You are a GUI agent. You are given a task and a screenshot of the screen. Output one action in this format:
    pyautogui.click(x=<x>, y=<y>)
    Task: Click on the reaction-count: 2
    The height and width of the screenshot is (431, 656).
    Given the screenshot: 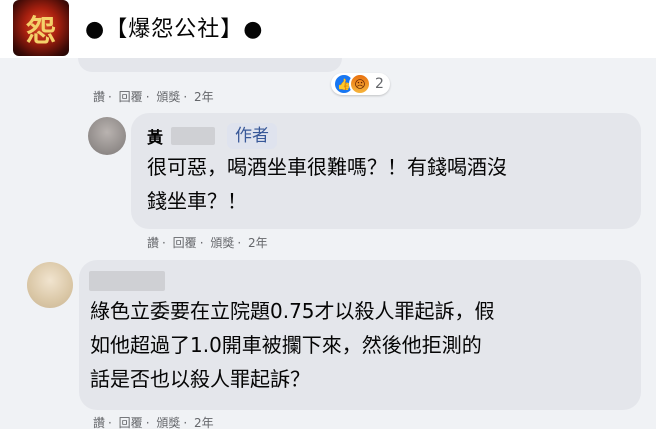 What is the action you would take?
    pyautogui.click(x=379, y=84)
    